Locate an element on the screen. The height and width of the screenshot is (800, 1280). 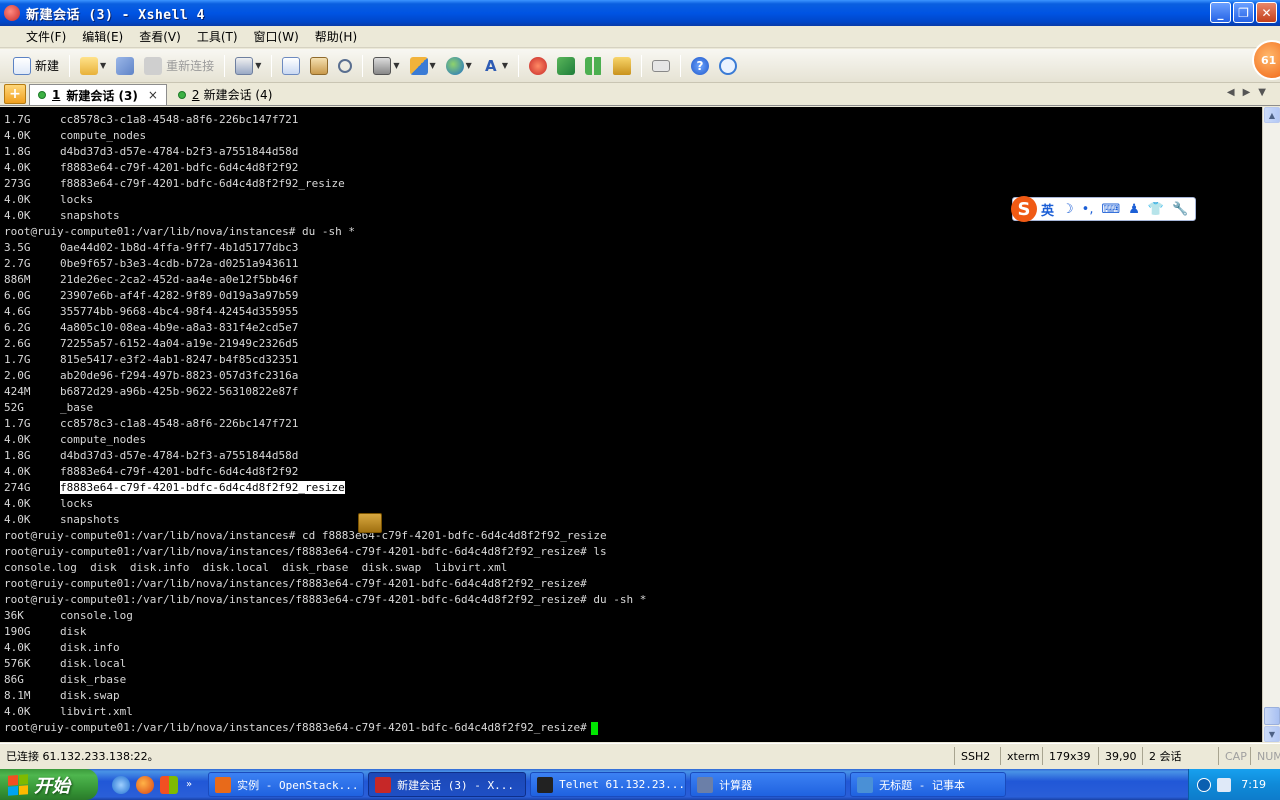
menu-tools: 工具(T) is located at coordinates (217, 36).